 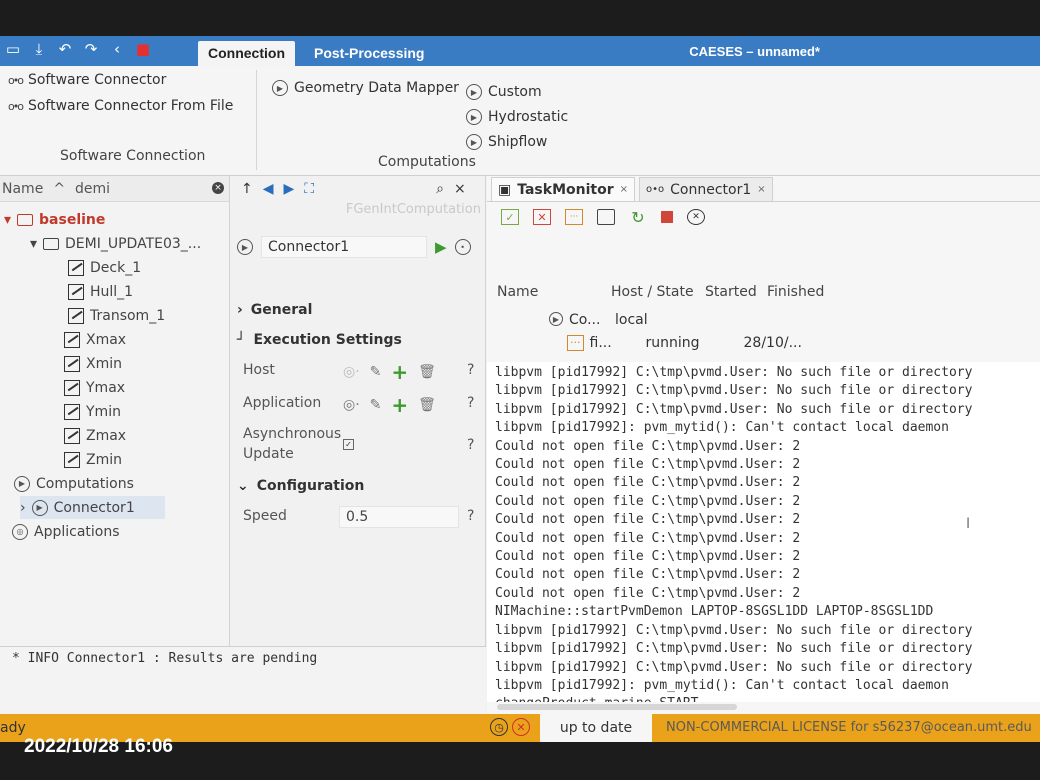 What do you see at coordinates (542, 217) in the screenshot?
I see `error-filter-icon: ✕` at bounding box center [542, 217].